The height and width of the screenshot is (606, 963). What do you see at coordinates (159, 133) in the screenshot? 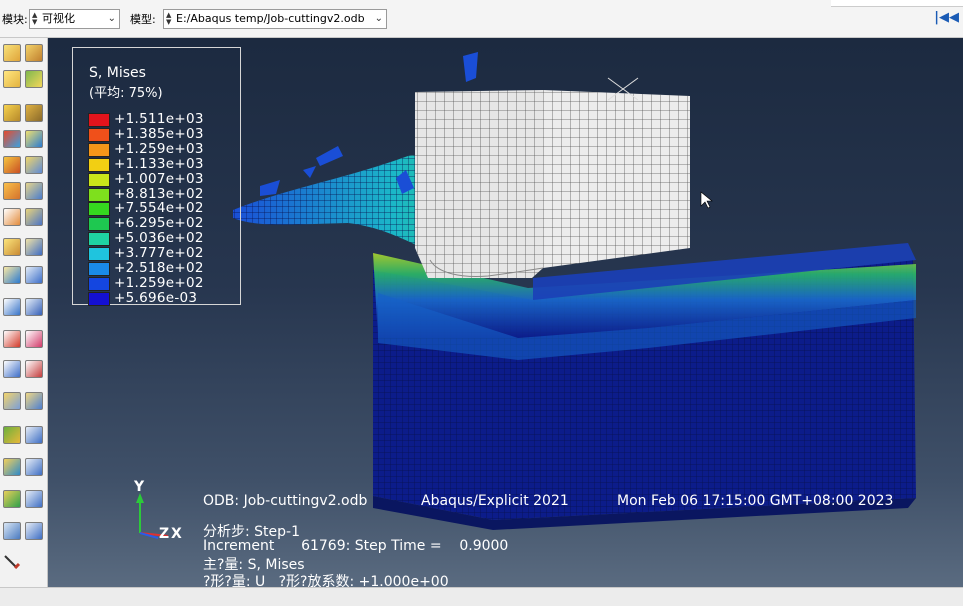
I see `legend-value: +1.385e+03` at bounding box center [159, 133].